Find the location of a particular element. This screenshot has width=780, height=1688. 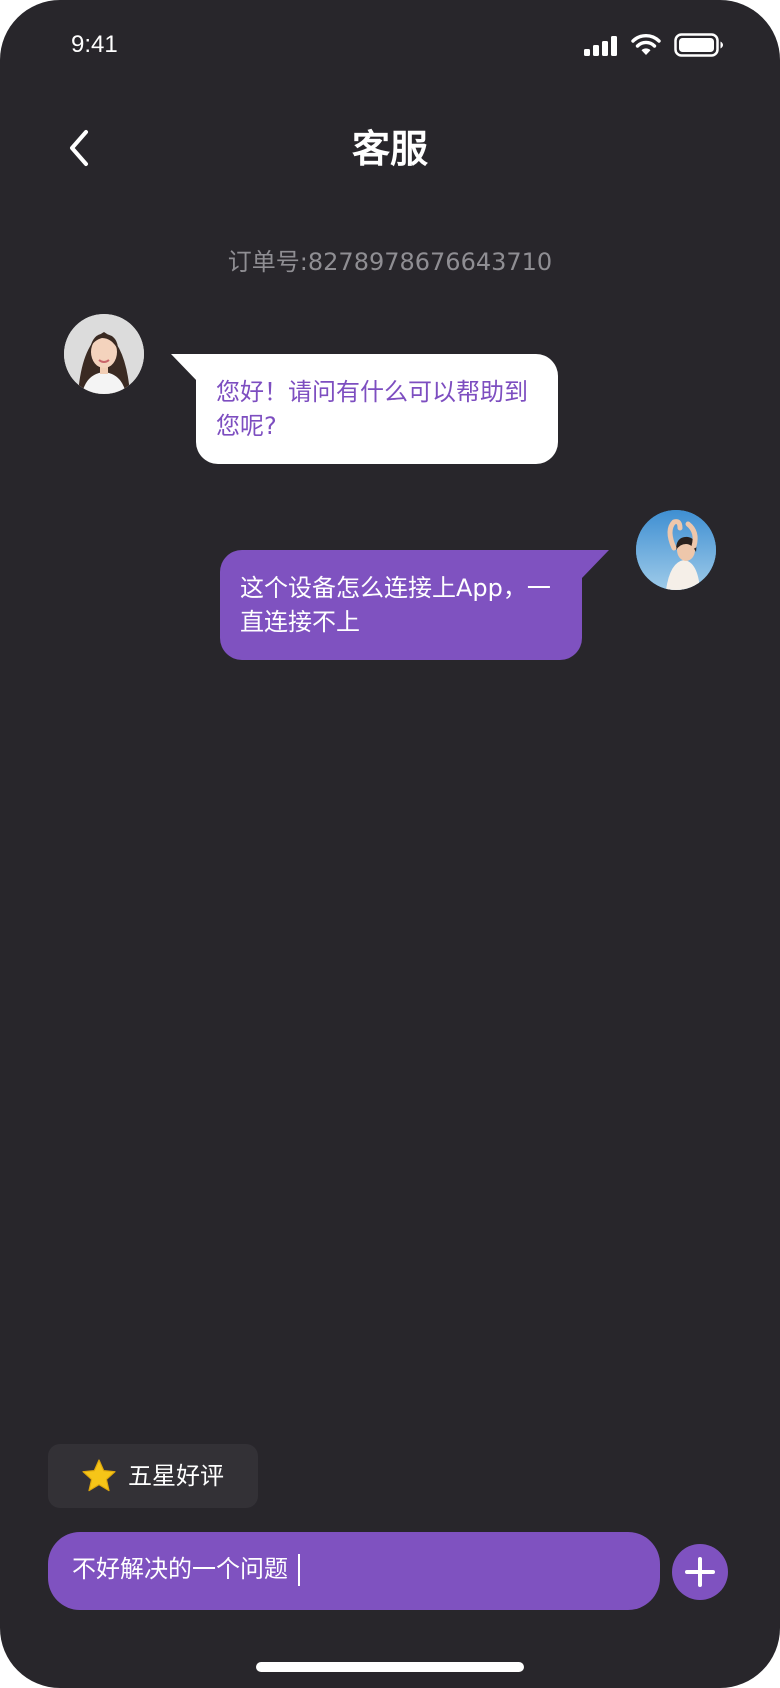

battery-icon is located at coordinates (698, 45).